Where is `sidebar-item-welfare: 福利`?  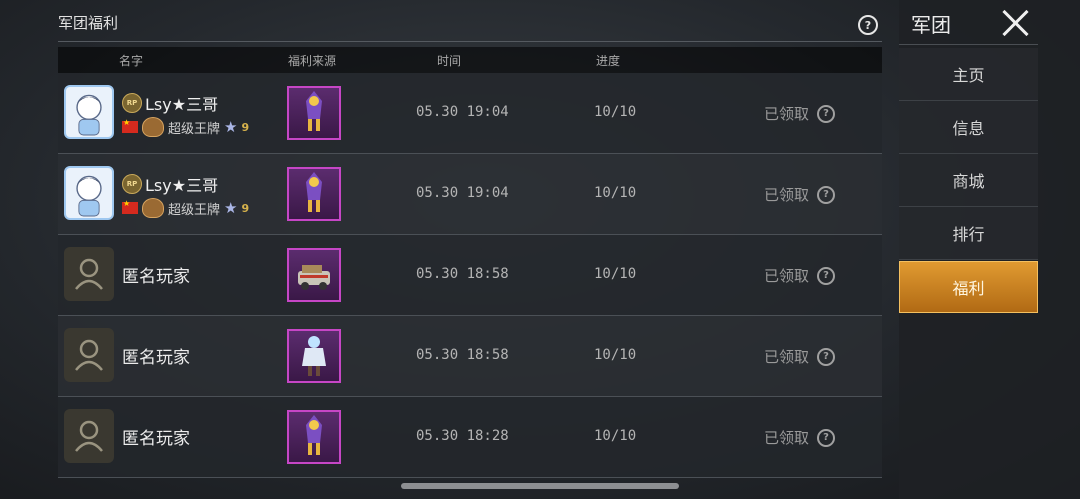 sidebar-item-welfare: 福利 is located at coordinates (968, 287).